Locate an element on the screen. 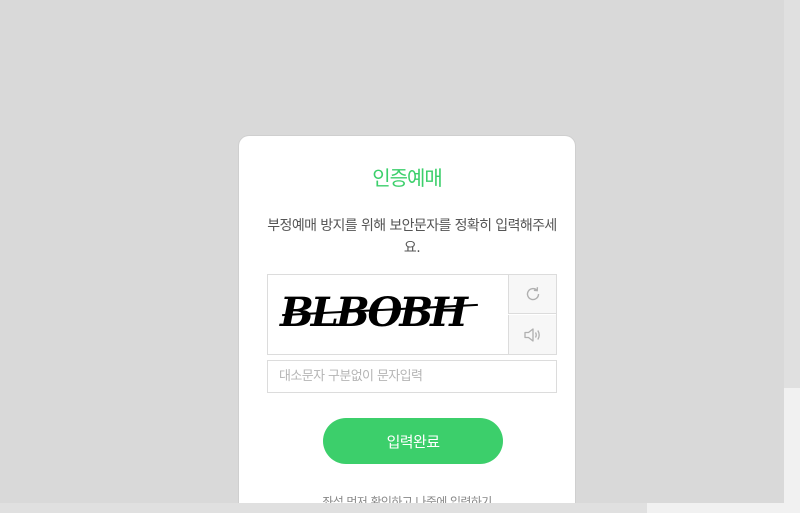 This screenshot has width=800, height=513. horizontal-scrollbar-thumb is located at coordinates (323, 508).